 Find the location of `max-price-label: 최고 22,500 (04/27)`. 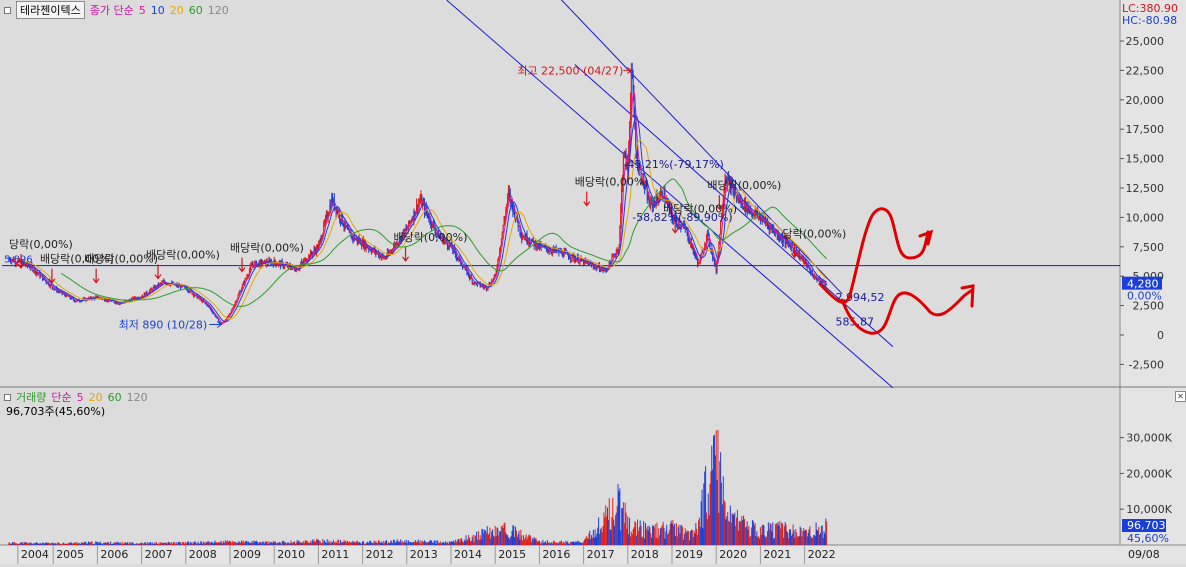

max-price-label: 최고 22,500 (04/27) is located at coordinates (570, 70).